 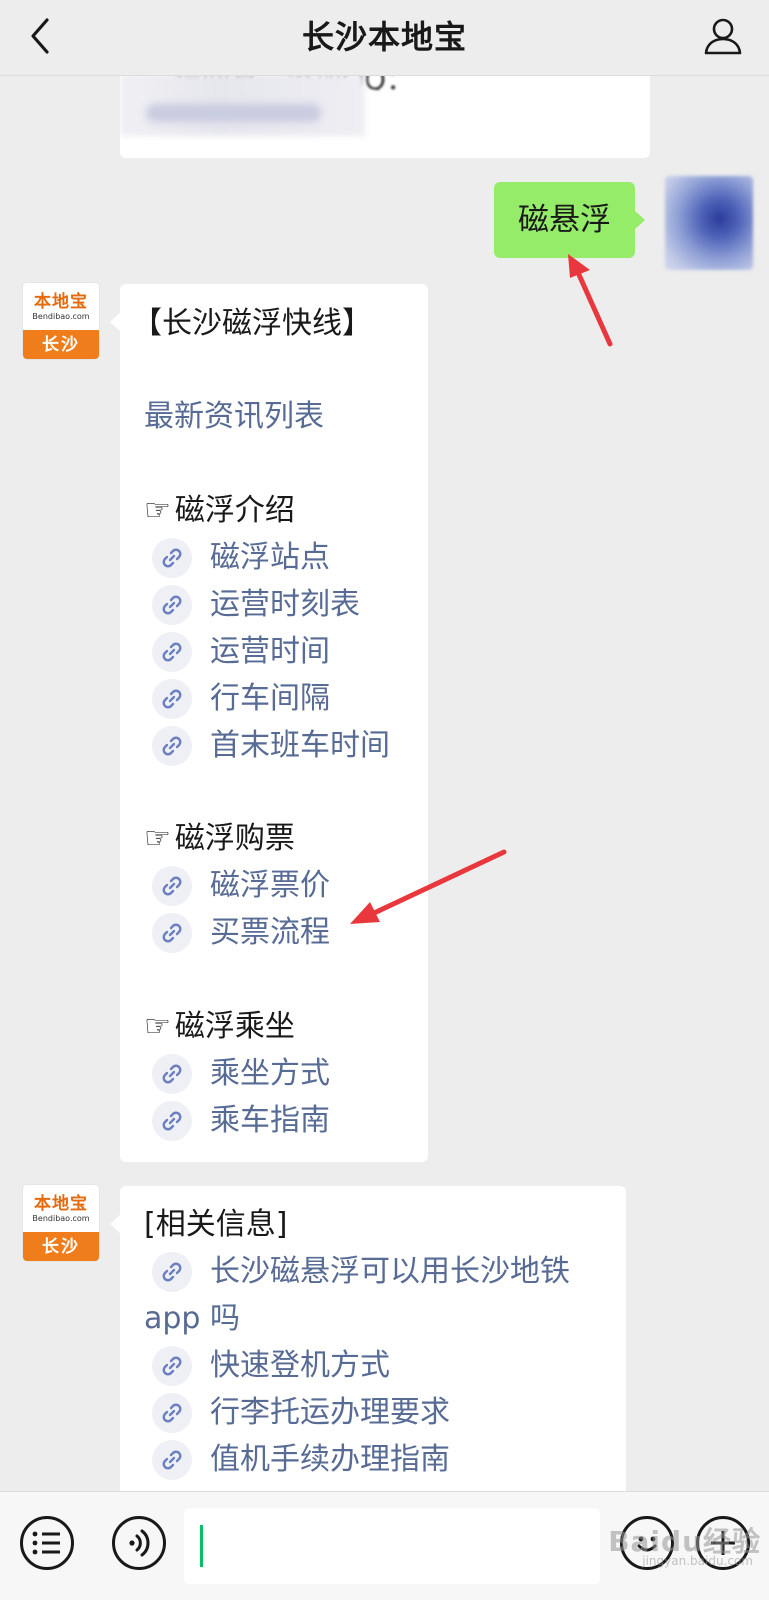 I want to click on message-input, so click(x=392, y=1546).